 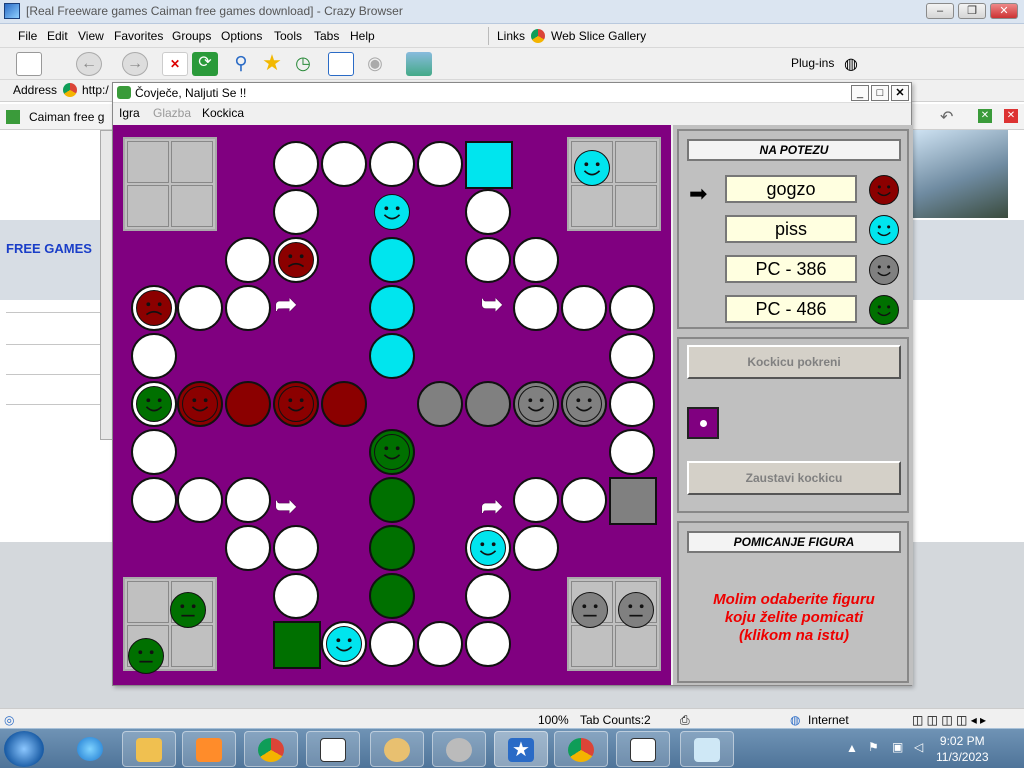 I want to click on menu-glazba: Glazba, so click(x=172, y=113).